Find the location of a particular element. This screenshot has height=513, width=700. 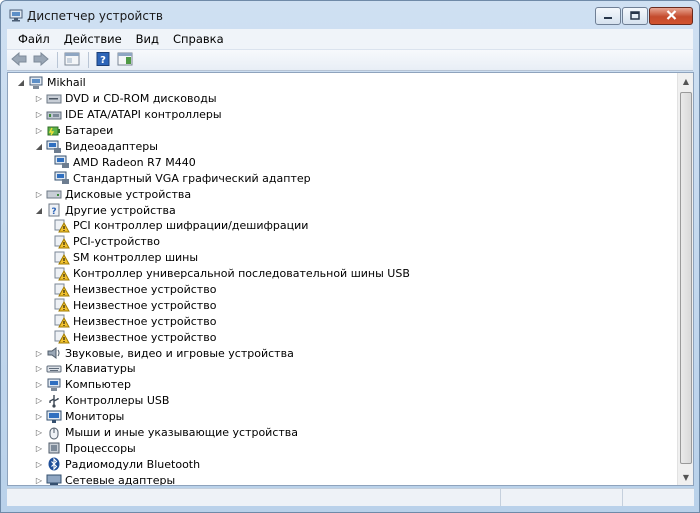

scroll-down-icon: ▼ is located at coordinates (686, 477).